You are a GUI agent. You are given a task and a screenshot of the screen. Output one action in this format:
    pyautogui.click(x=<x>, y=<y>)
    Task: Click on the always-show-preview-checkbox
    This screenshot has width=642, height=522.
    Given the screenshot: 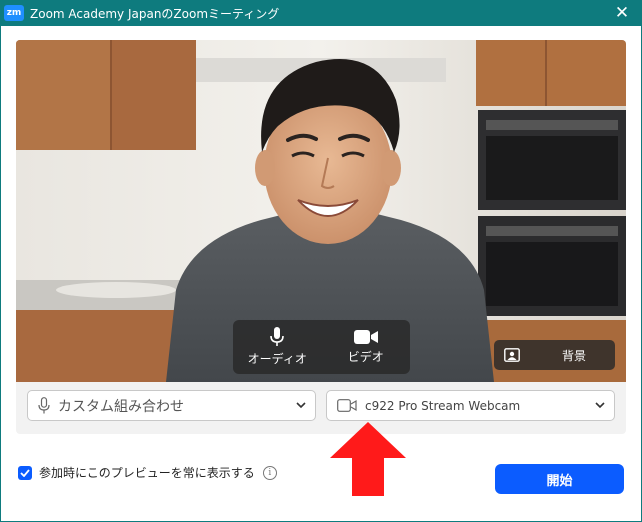 What is the action you would take?
    pyautogui.click(x=25, y=472)
    